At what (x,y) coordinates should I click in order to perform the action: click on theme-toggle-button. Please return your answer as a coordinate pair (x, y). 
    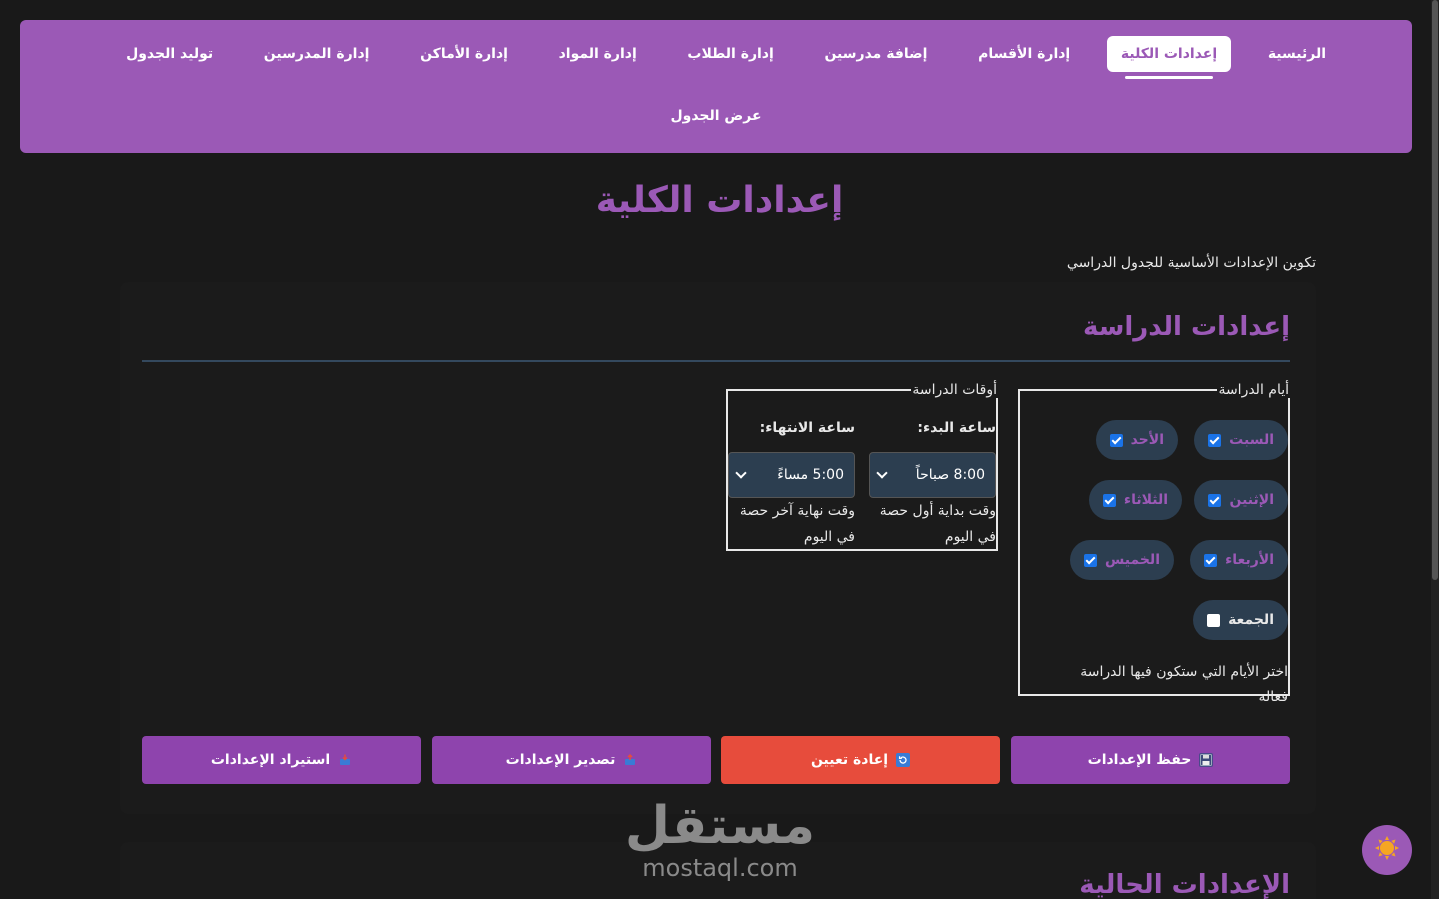
    Looking at the image, I should click on (1387, 850).